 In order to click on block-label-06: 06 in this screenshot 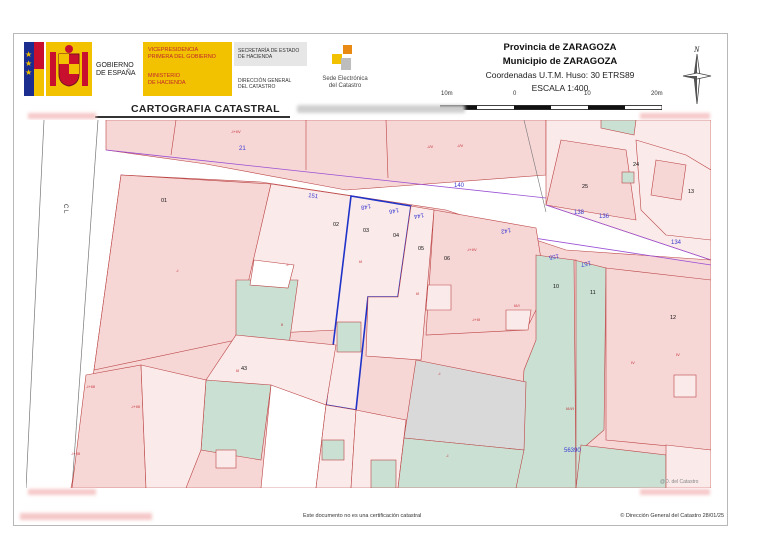, I will do `click(447, 259)`.